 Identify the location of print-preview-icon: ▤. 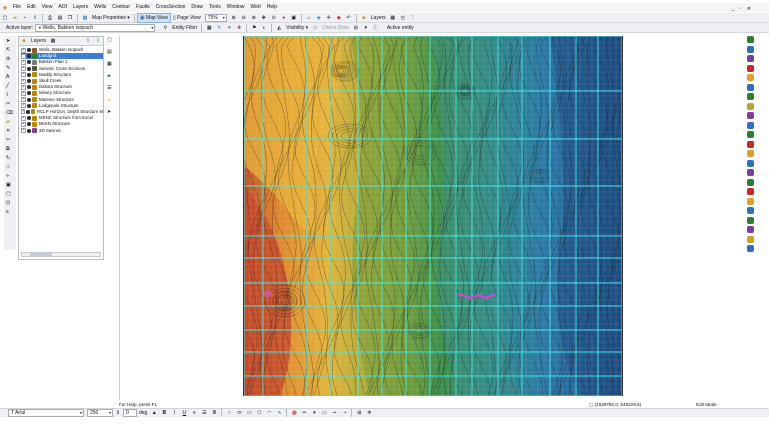
(60, 18).